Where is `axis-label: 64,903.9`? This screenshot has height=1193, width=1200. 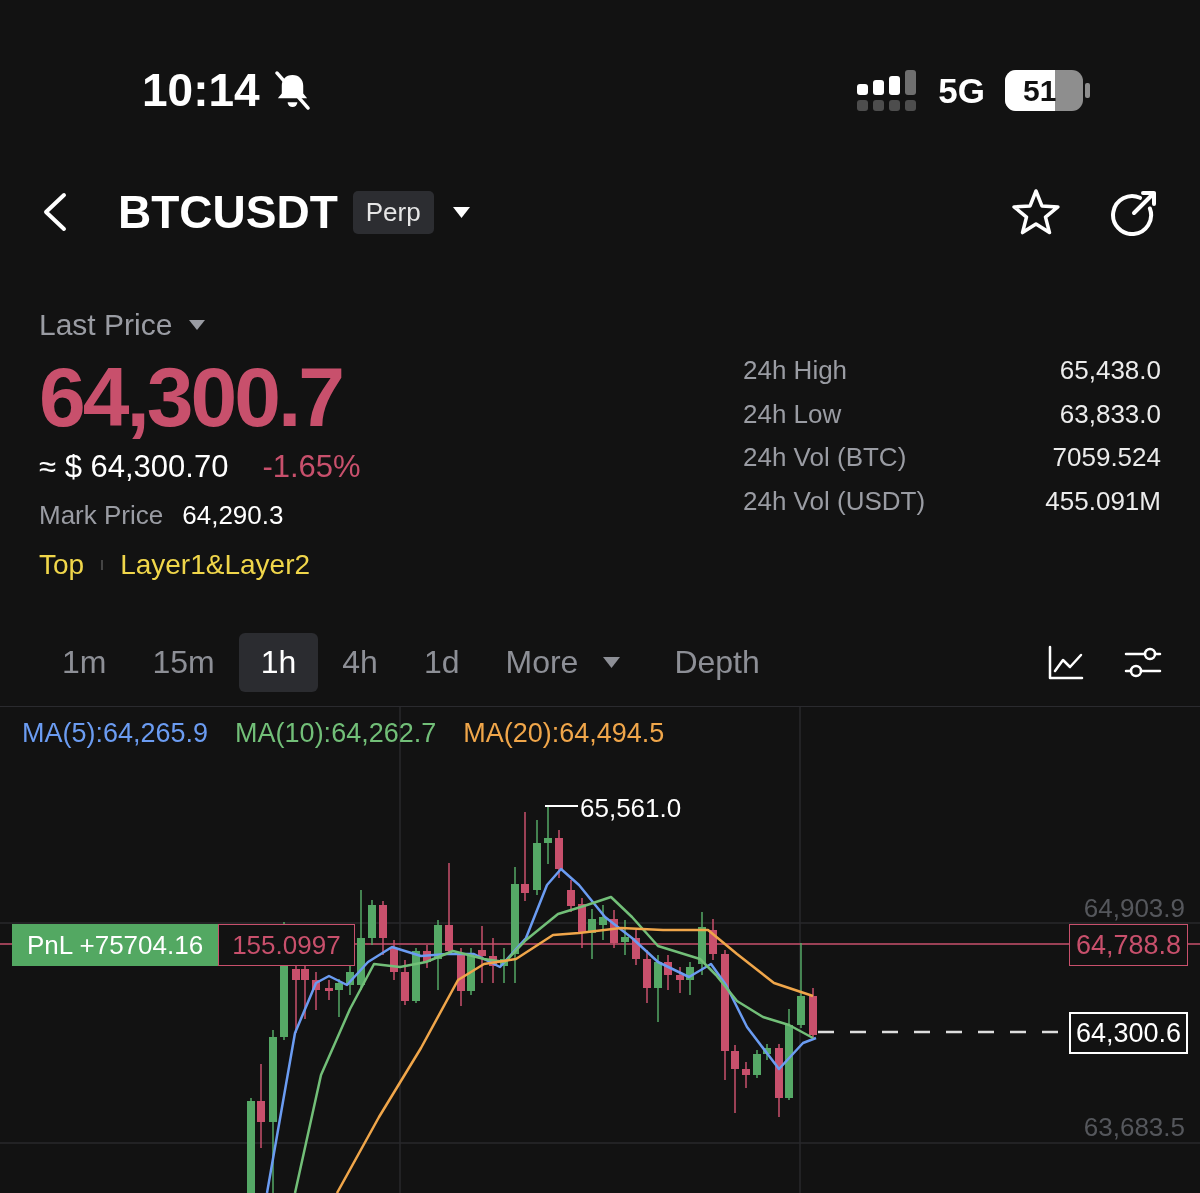 axis-label: 64,903.9 is located at coordinates (1134, 908).